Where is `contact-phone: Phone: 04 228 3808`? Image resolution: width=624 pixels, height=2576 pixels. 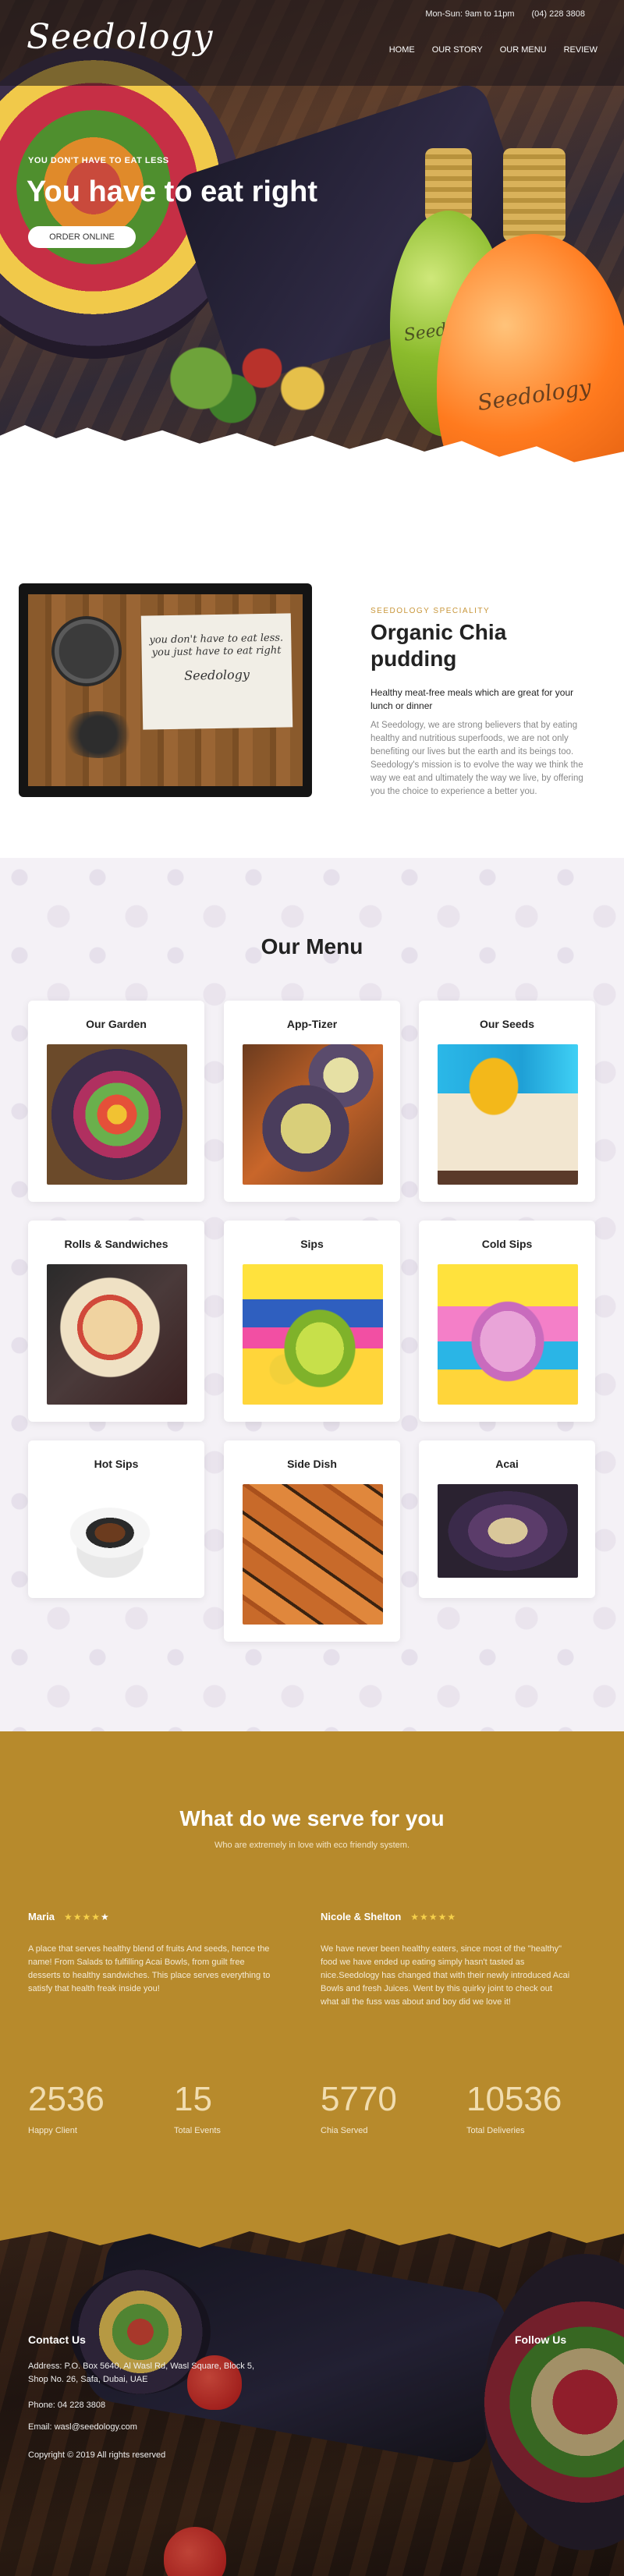 contact-phone: Phone: 04 228 3808 is located at coordinates (66, 2405).